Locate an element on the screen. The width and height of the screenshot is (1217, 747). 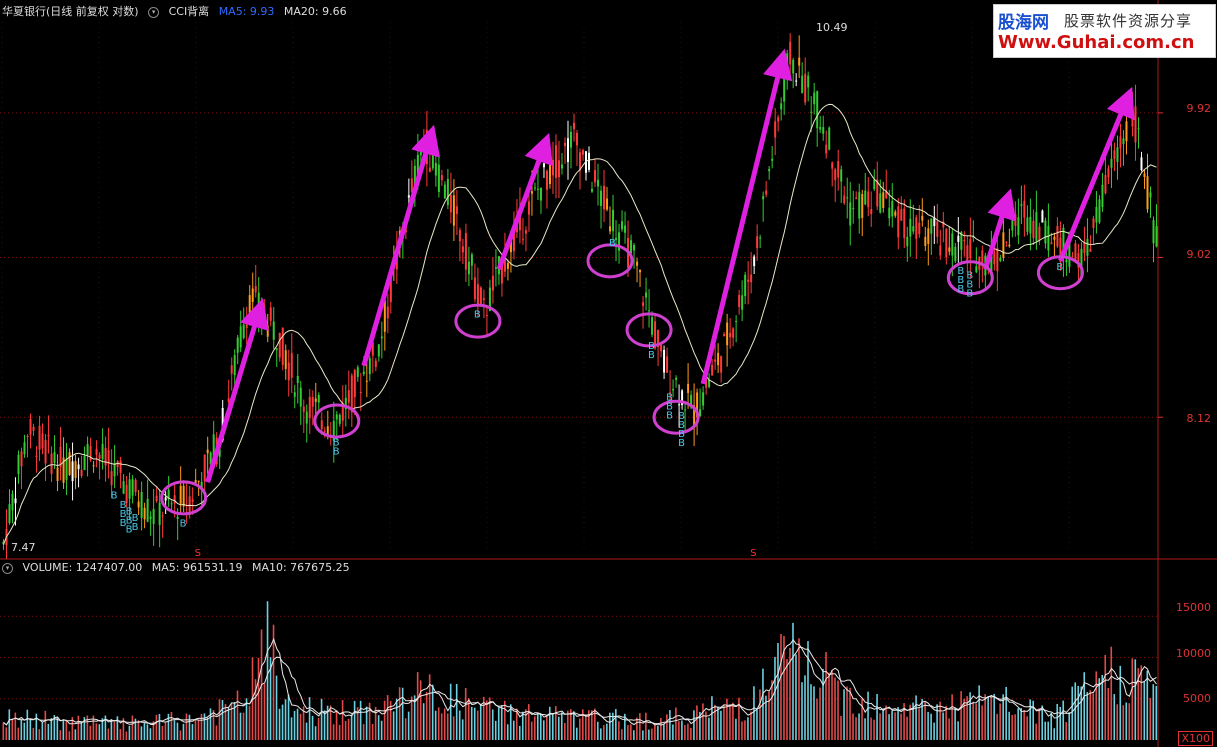
indicator-name: CCI背离 is located at coordinates (189, 11).